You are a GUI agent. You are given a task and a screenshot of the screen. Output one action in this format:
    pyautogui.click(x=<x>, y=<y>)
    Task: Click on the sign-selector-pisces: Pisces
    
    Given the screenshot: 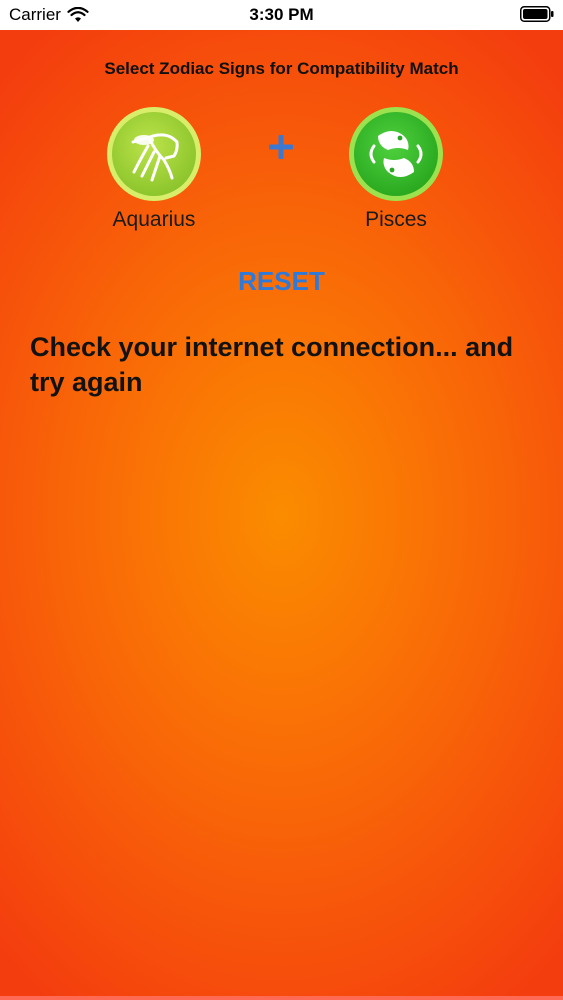 What is the action you would take?
    pyautogui.click(x=396, y=169)
    